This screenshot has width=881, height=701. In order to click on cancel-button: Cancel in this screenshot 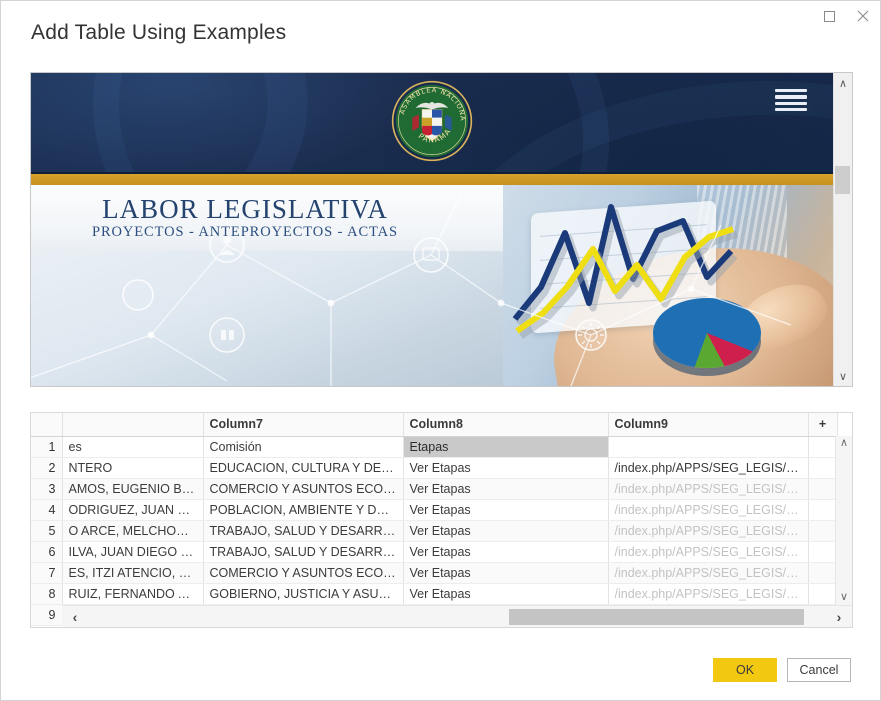, I will do `click(819, 670)`.